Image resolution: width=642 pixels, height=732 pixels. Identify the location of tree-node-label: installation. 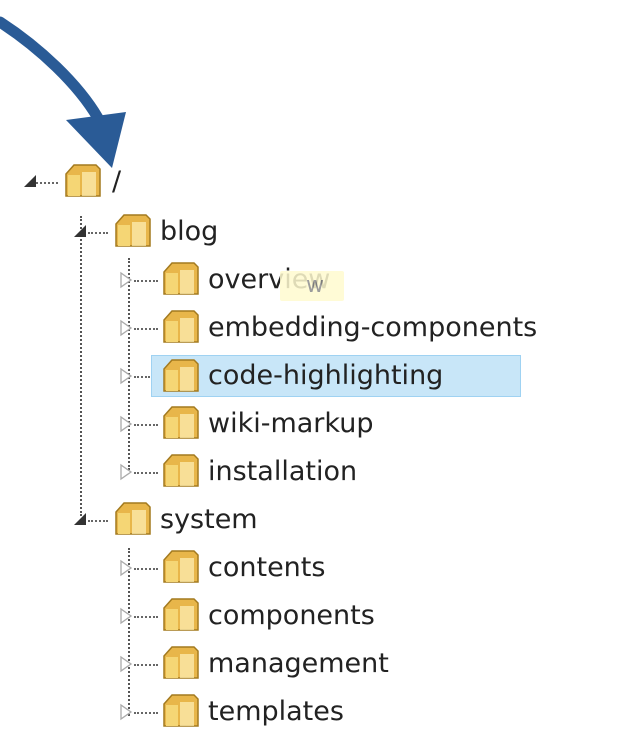
(283, 471).